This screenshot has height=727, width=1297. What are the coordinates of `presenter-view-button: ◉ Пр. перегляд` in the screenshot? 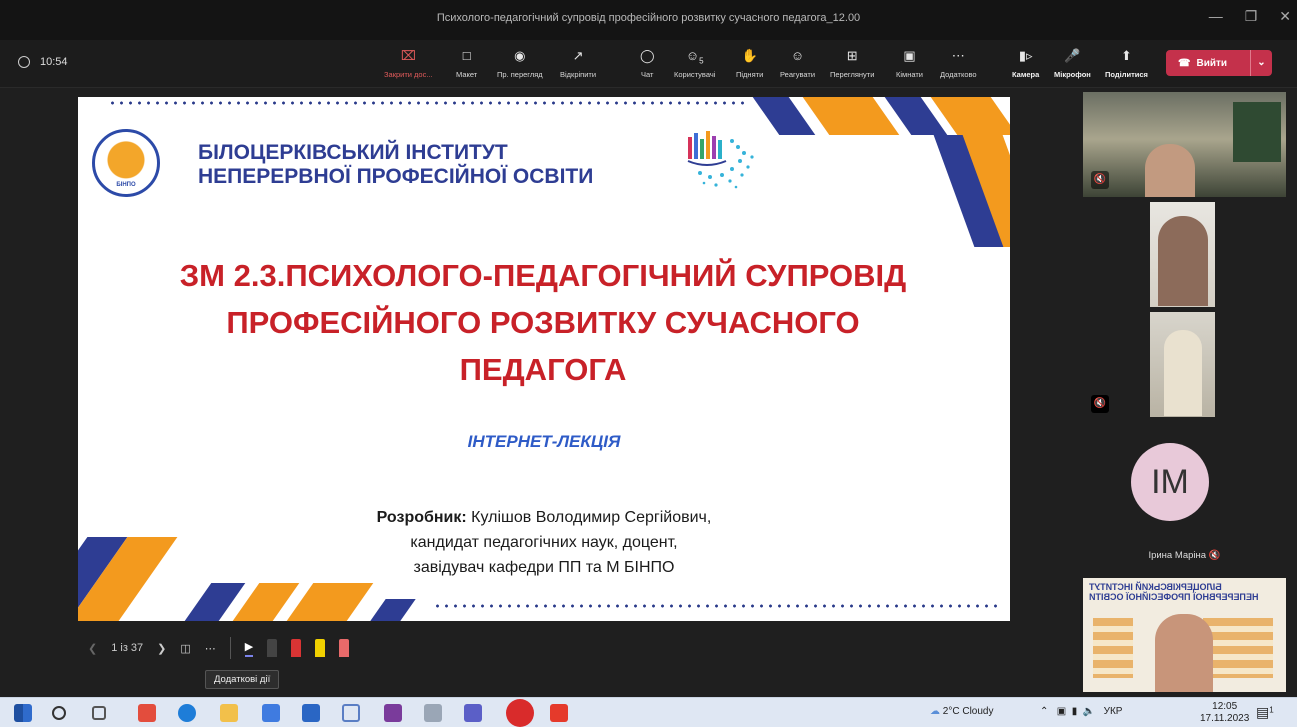 It's located at (520, 63).